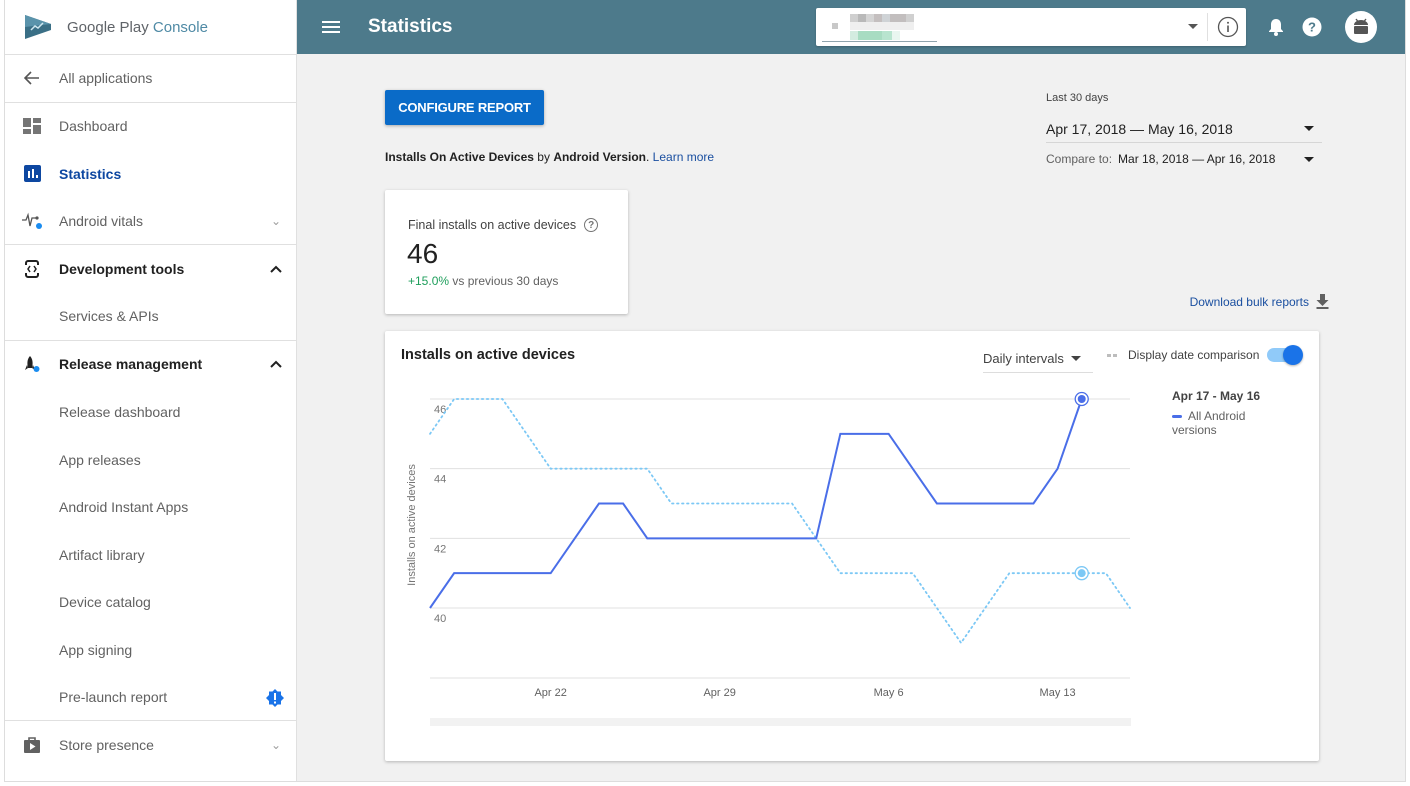 The width and height of the screenshot is (1410, 786). Describe the element at coordinates (440, 619) in the screenshot. I see `y-tick-label: 40` at that location.